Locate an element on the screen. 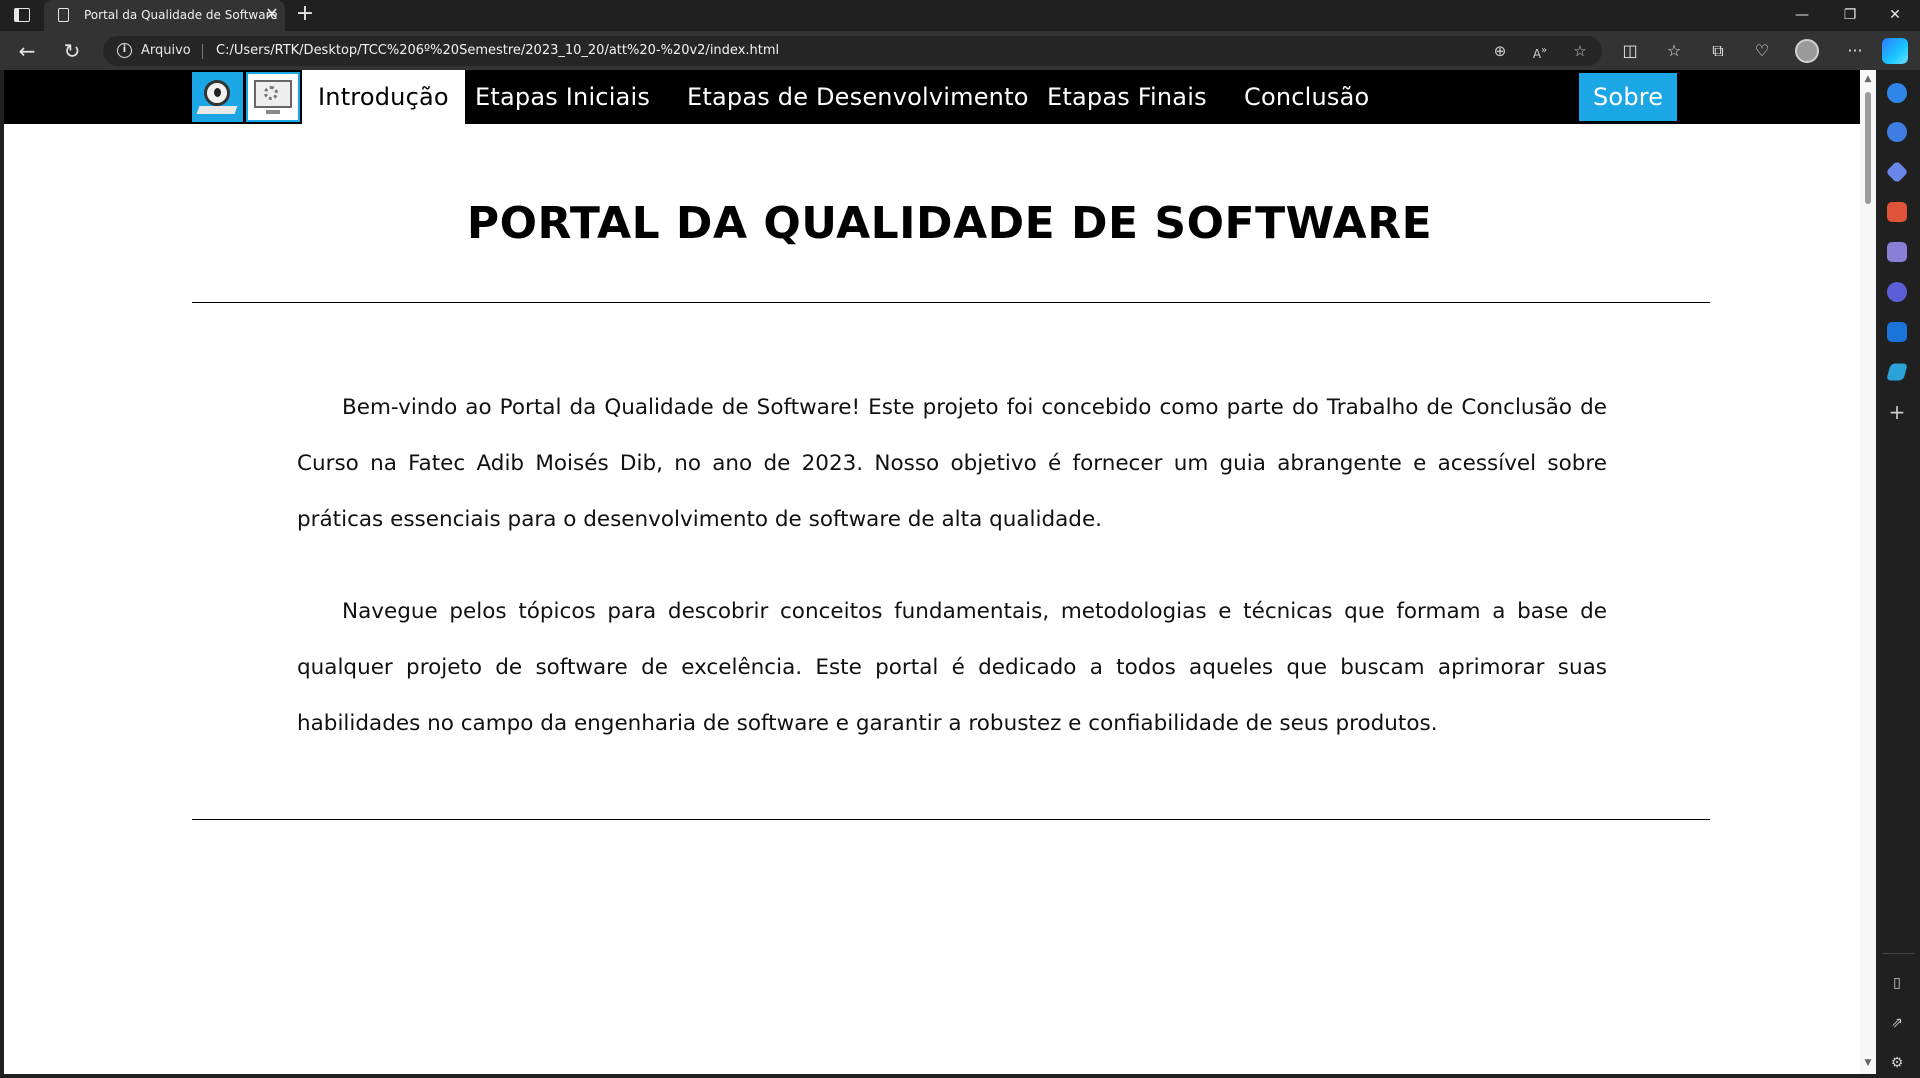 This screenshot has height=1078, width=1920. sidebar-divider is located at coordinates (1898, 953).